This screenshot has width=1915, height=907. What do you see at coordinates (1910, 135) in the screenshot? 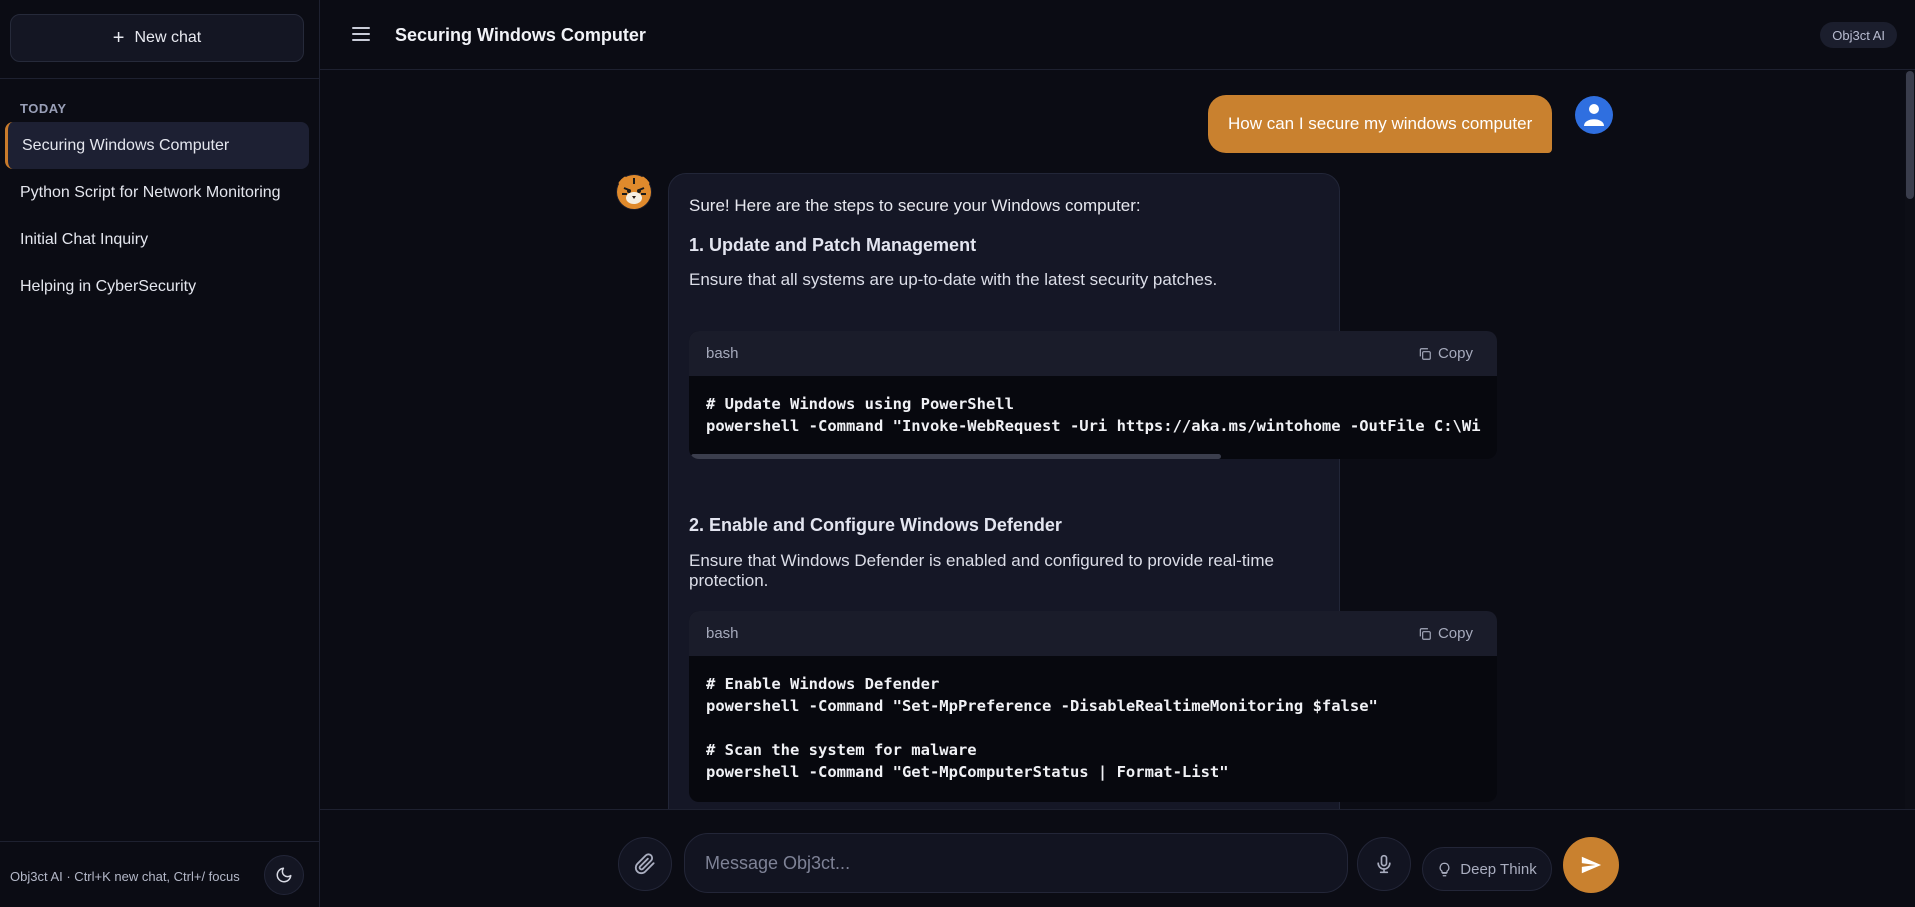
I see `scrollbar-thumb` at bounding box center [1910, 135].